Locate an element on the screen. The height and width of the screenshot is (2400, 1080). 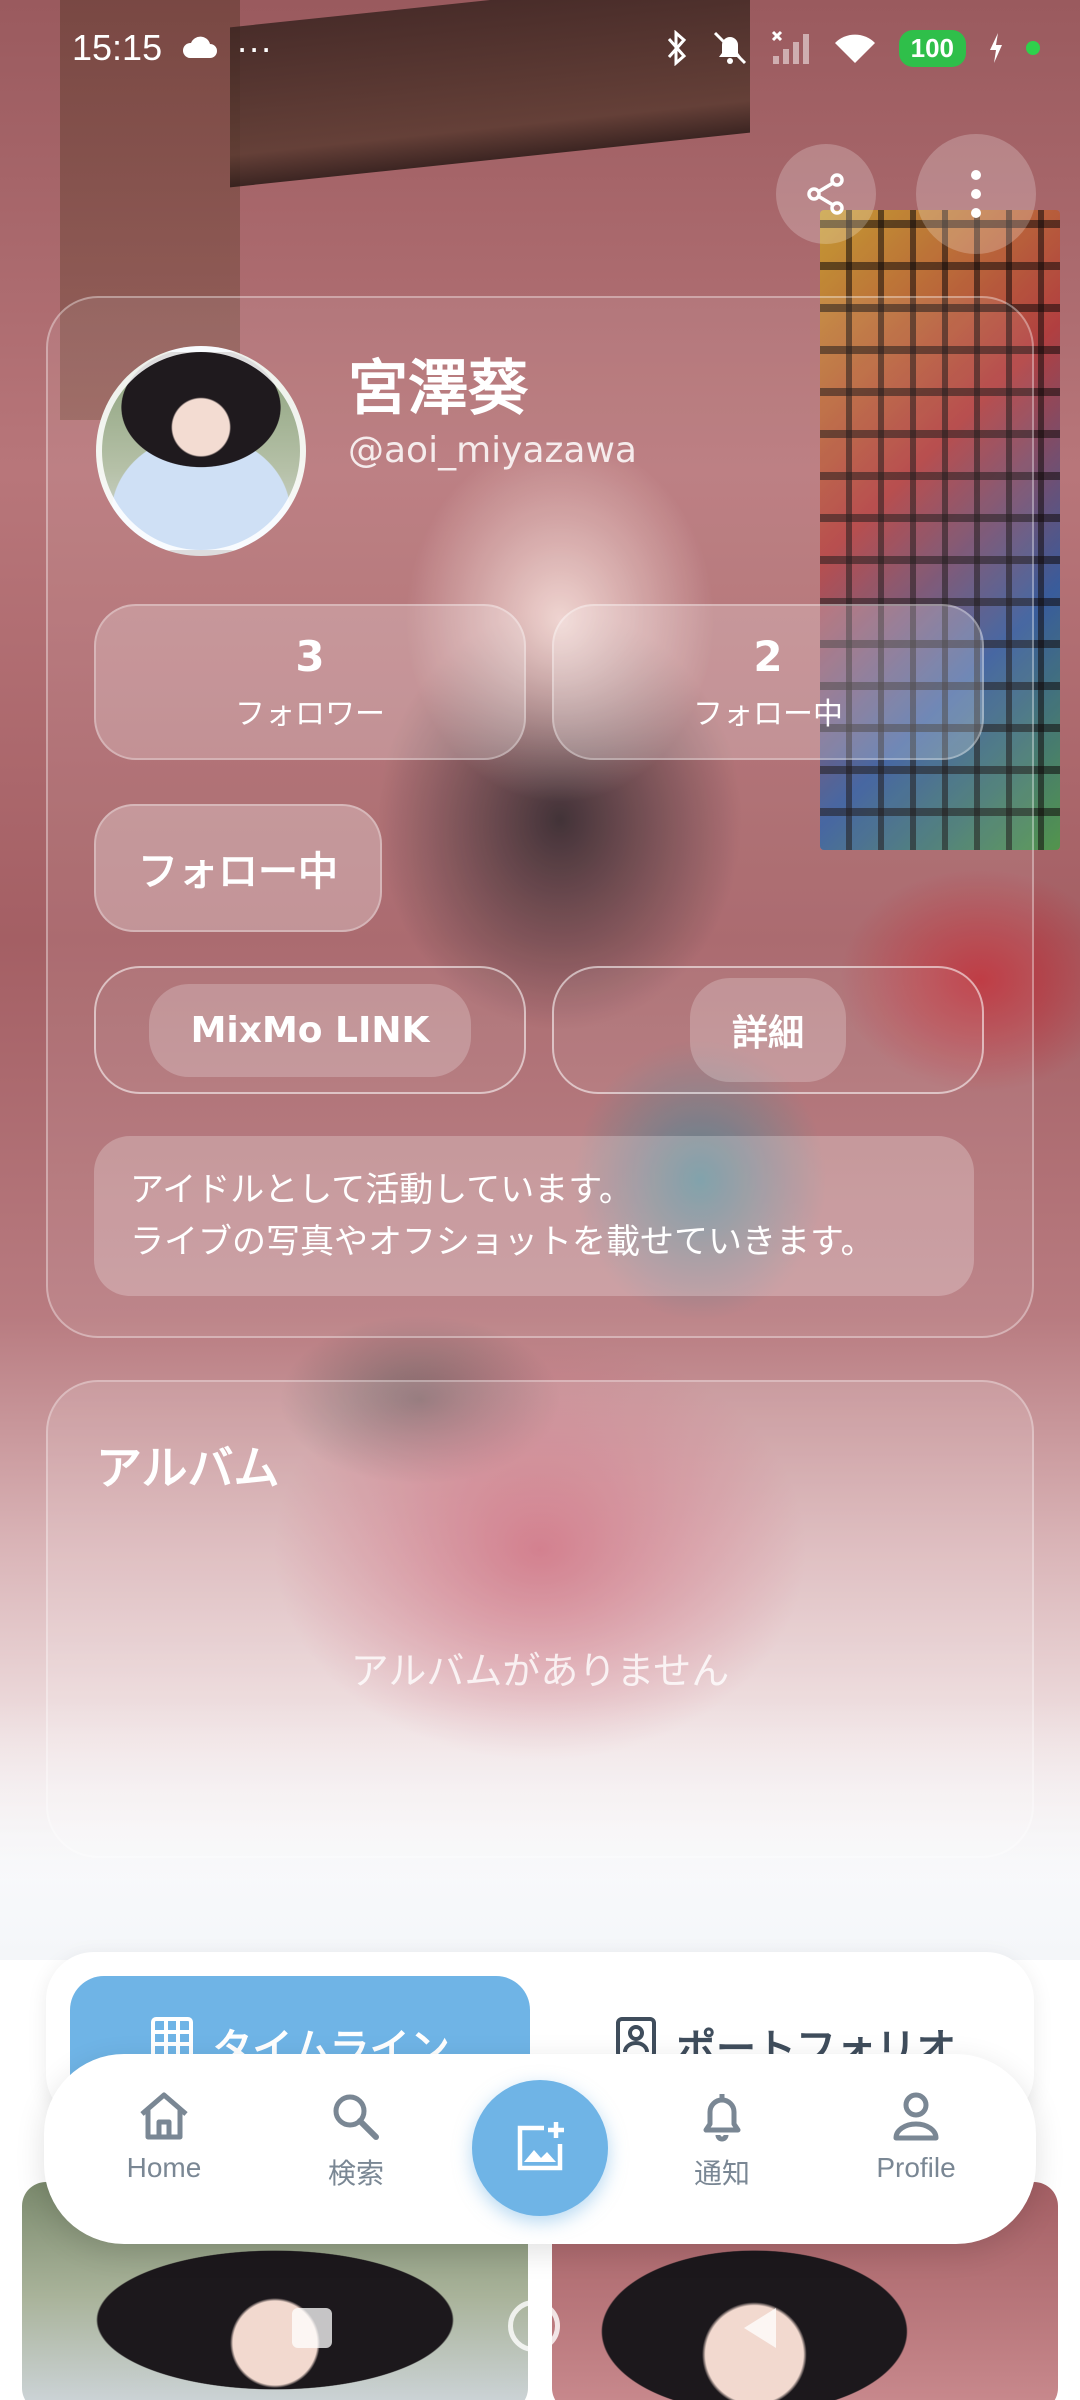
nav-profile-label: Profile is located at coordinates (916, 2167).